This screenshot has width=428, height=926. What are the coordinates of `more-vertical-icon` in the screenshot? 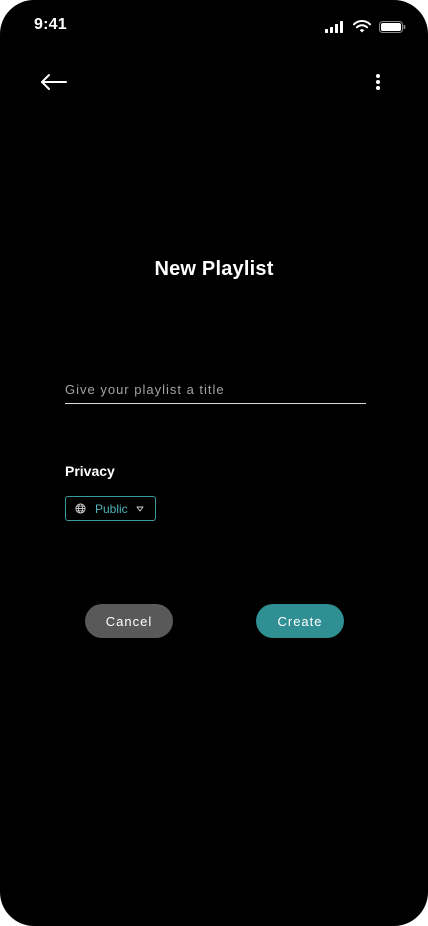 It's located at (378, 84).